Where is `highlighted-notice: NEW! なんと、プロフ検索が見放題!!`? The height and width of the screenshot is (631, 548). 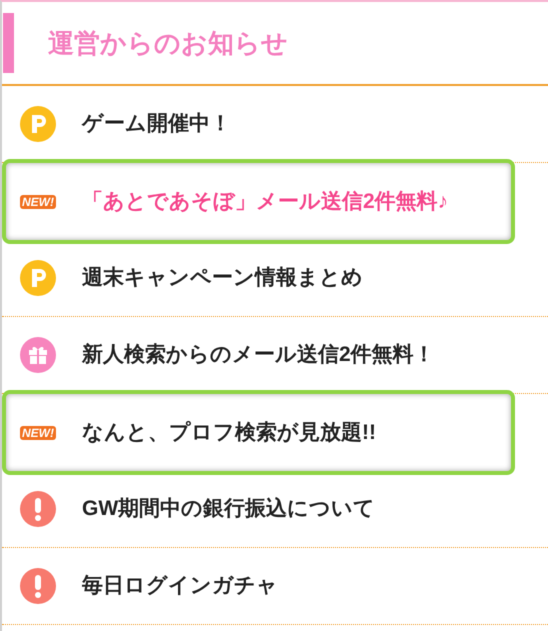
highlighted-notice: NEW! なんと、プロフ検索が見放題!! is located at coordinates (258, 432).